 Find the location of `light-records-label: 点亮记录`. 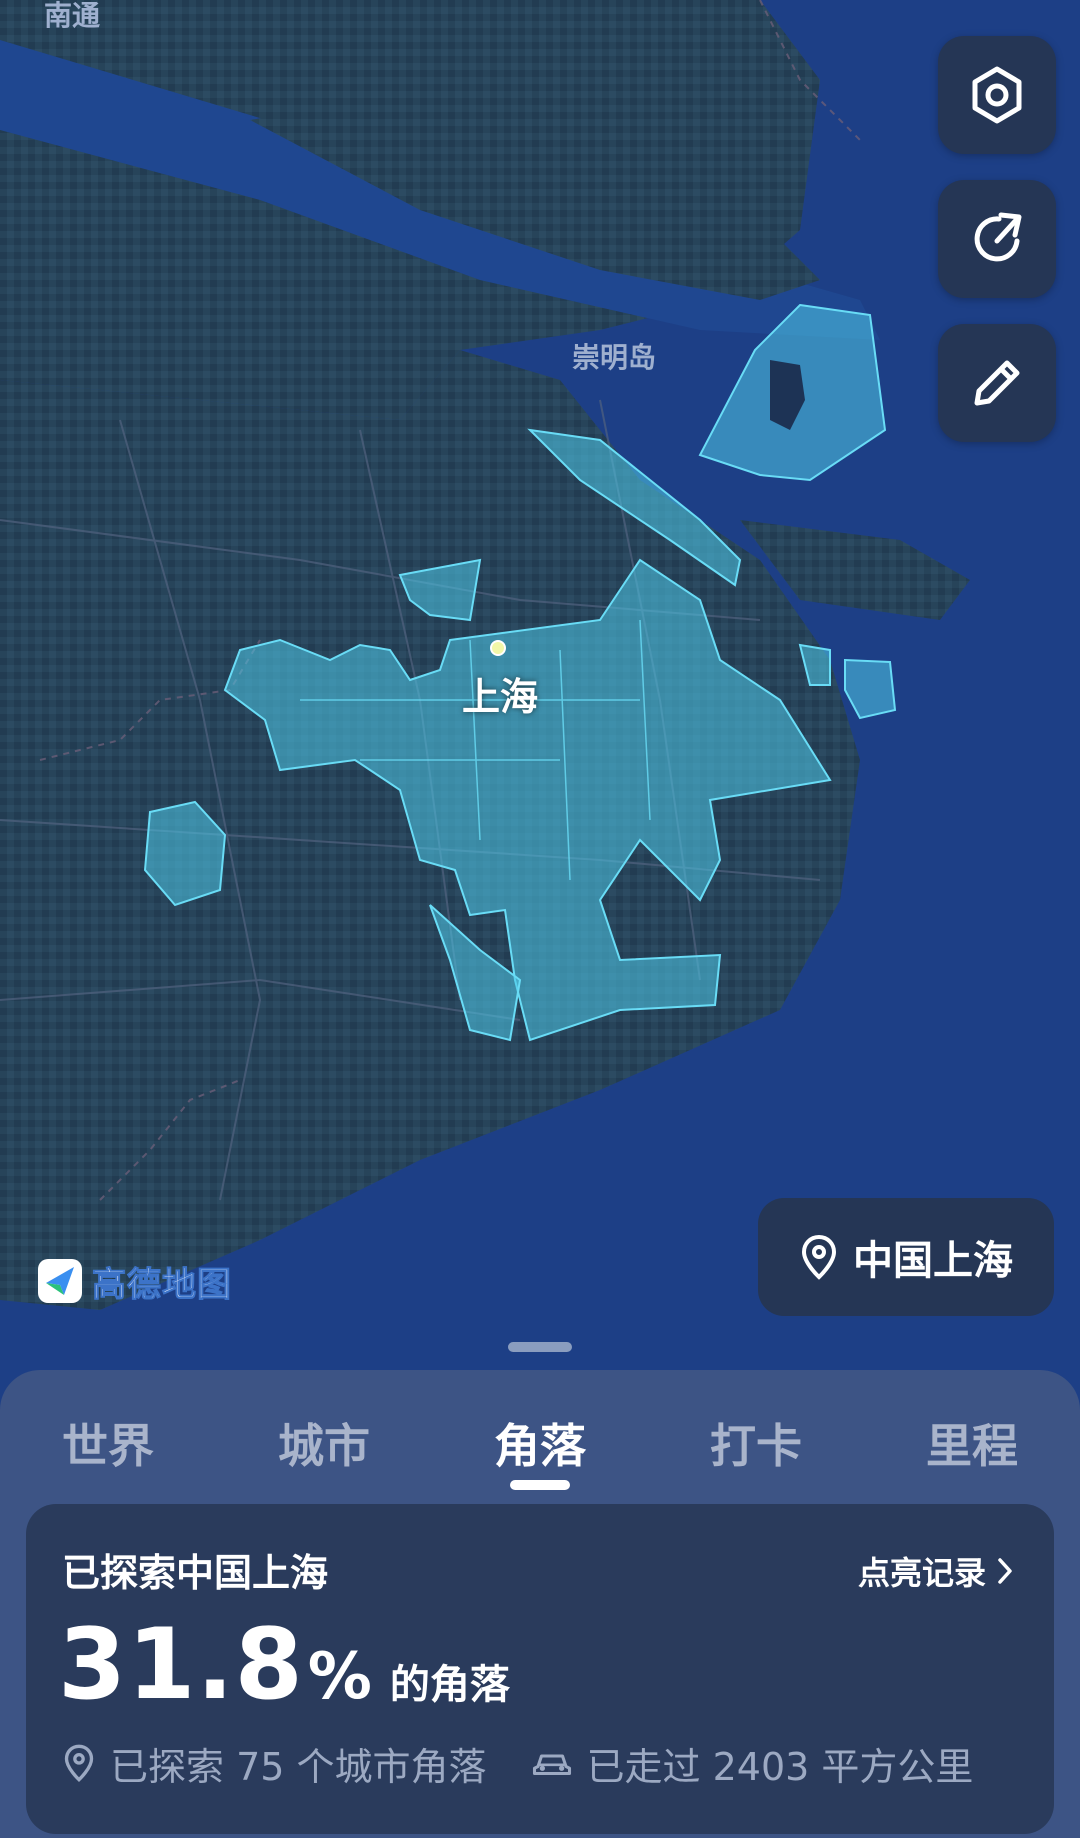

light-records-label: 点亮记录 is located at coordinates (921, 1573).